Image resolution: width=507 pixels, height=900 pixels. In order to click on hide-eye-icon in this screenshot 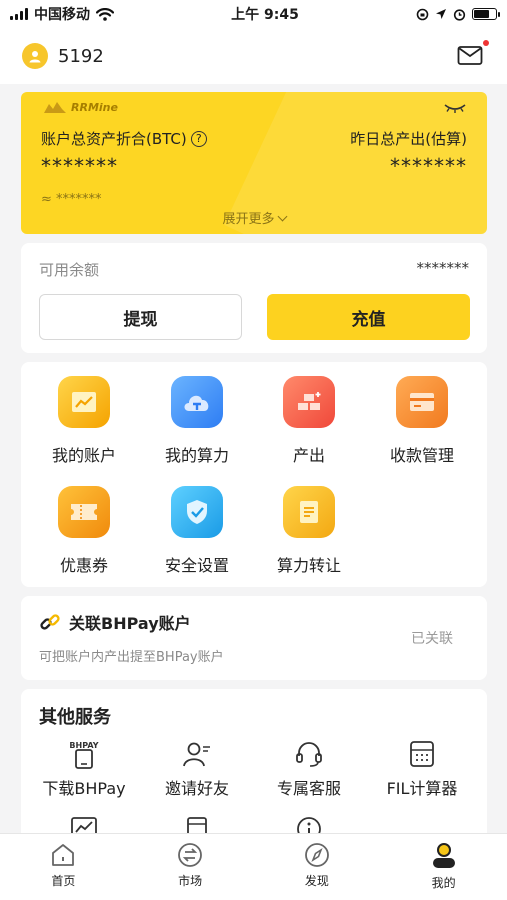, I will do `click(455, 108)`.